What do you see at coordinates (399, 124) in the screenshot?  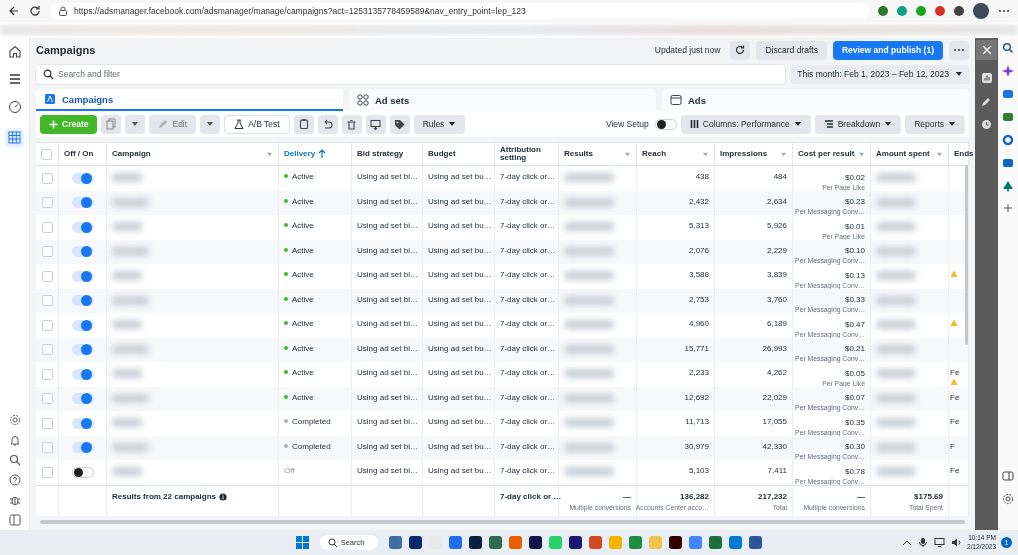 I see `tag-button` at bounding box center [399, 124].